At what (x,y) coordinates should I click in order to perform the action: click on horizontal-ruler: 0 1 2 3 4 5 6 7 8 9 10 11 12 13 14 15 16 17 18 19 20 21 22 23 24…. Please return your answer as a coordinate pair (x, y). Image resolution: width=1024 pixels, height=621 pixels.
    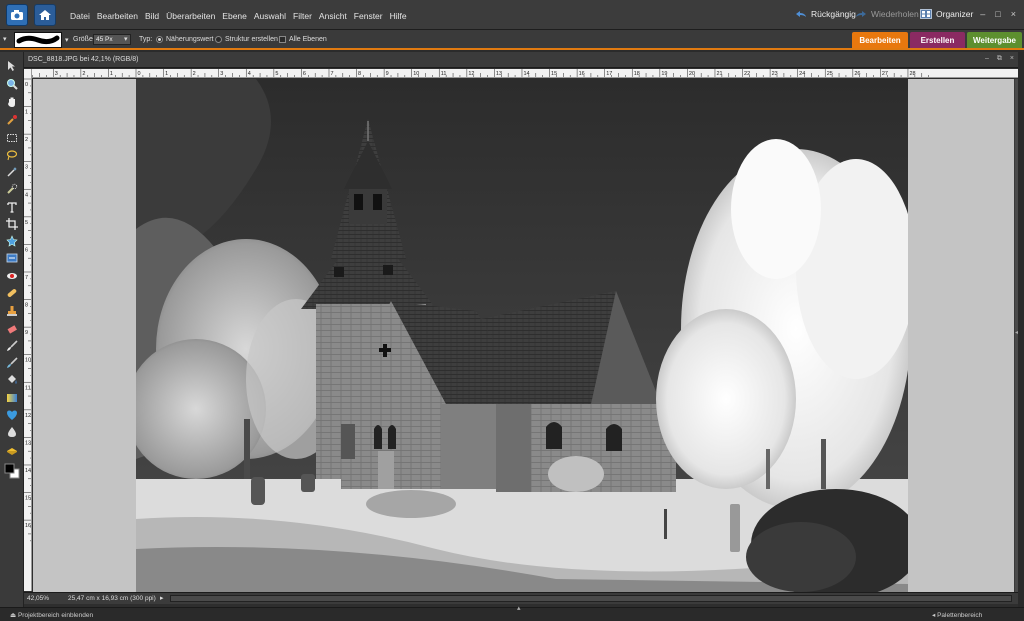
    Looking at the image, I should click on (526, 73).